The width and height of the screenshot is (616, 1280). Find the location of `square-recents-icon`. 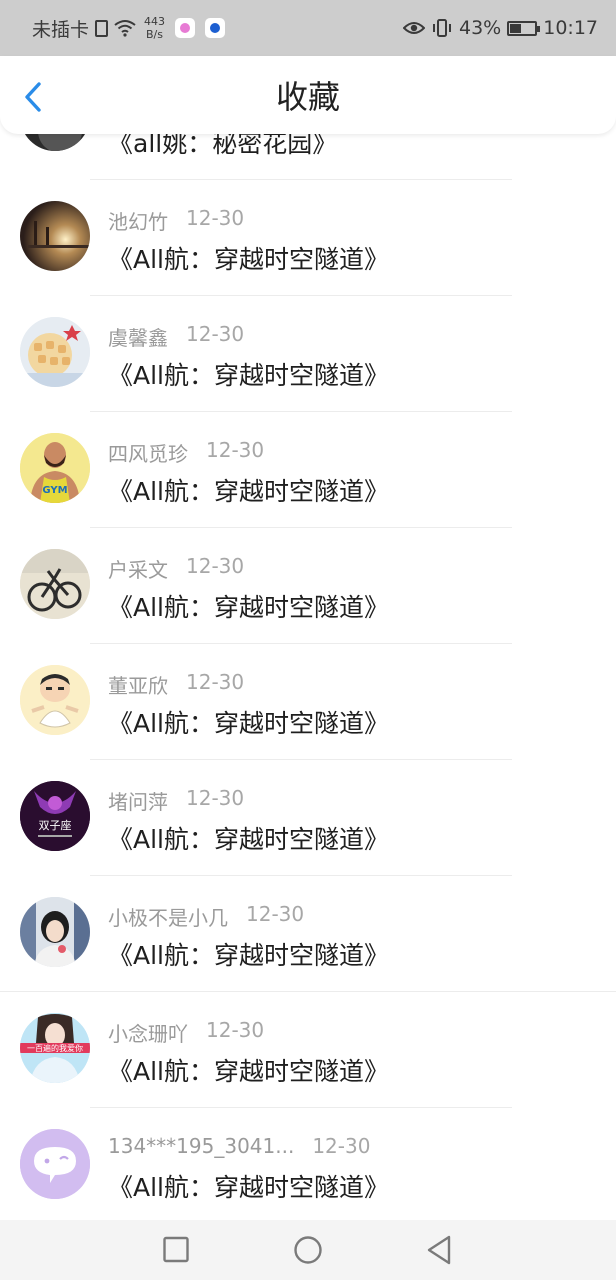

square-recents-icon is located at coordinates (176, 1250).